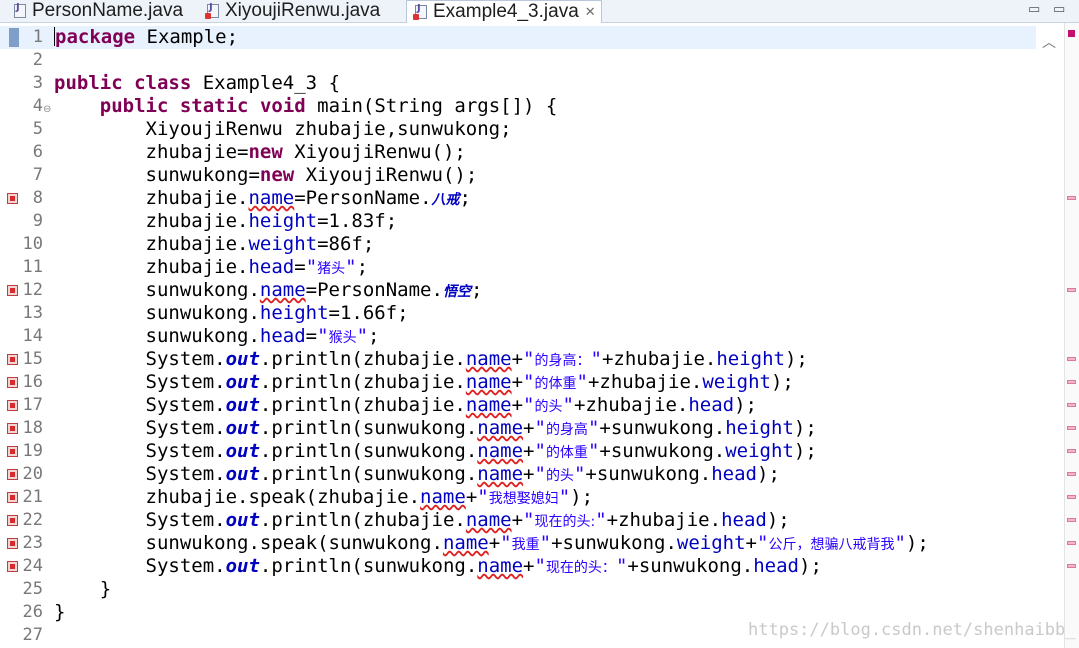  What do you see at coordinates (95, 37) in the screenshot?
I see `code-token: package` at bounding box center [95, 37].